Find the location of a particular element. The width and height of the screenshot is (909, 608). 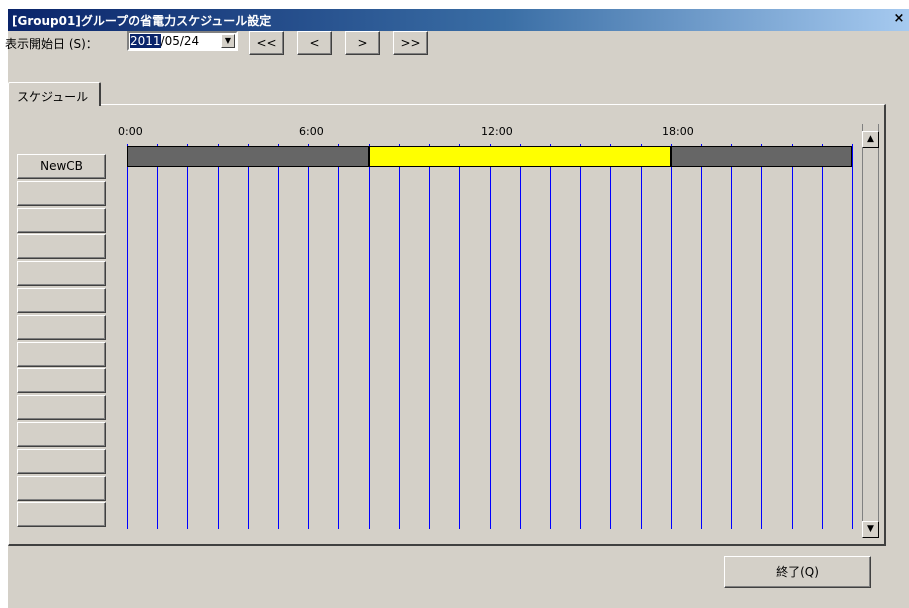

close-button: × is located at coordinates (899, 19).